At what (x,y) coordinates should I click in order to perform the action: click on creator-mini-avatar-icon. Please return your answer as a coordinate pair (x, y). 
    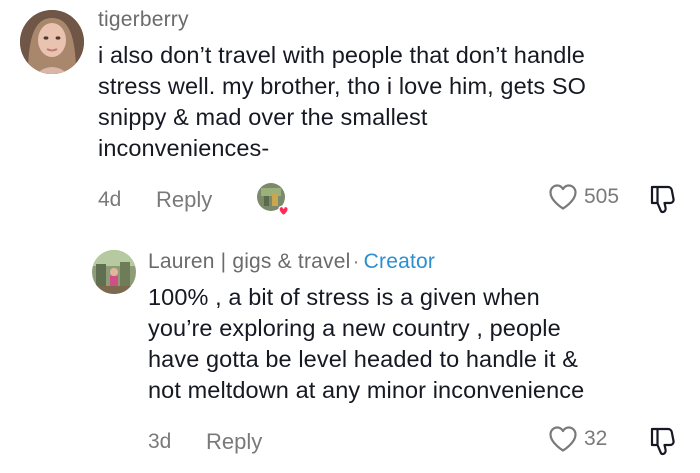
    Looking at the image, I should click on (273, 200).